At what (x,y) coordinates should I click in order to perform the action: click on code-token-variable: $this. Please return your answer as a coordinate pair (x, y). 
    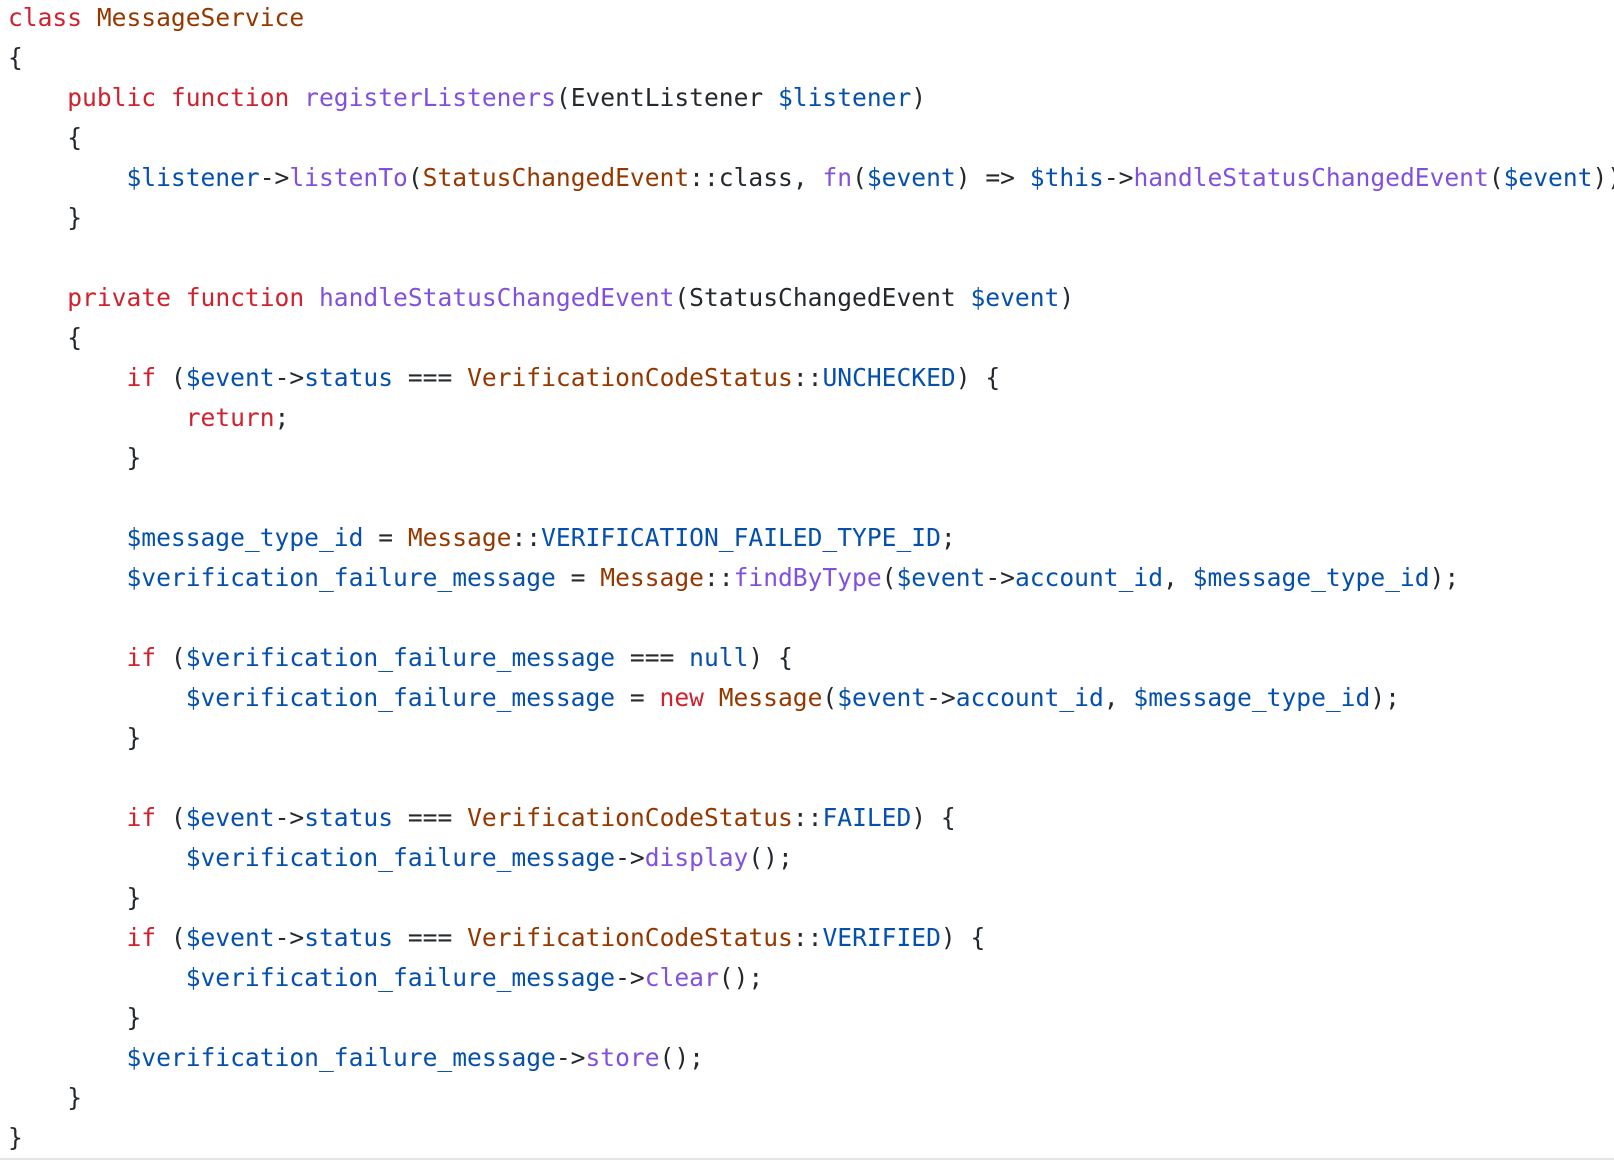
    Looking at the image, I should click on (1066, 177).